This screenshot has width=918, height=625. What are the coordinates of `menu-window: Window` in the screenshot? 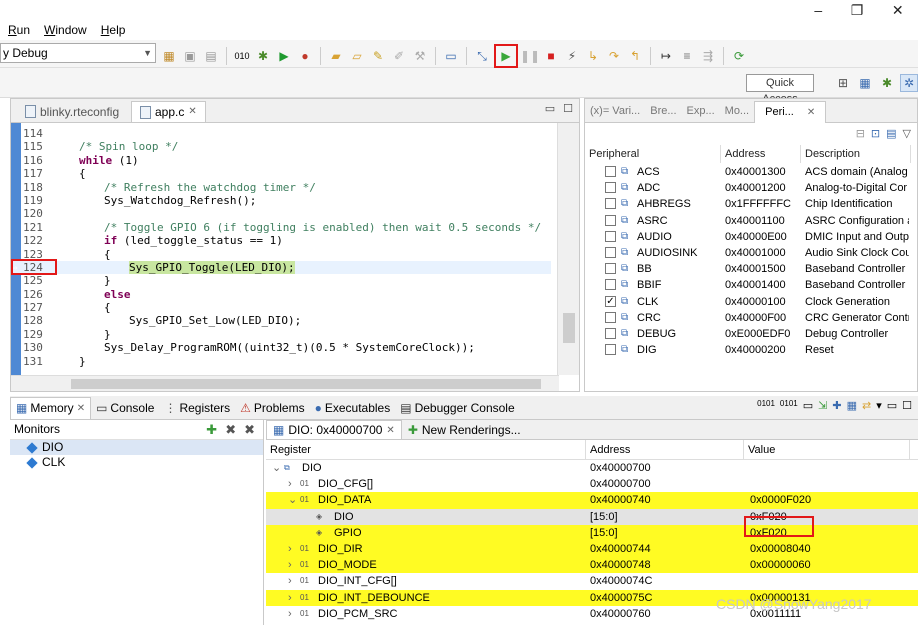 It's located at (65, 30).